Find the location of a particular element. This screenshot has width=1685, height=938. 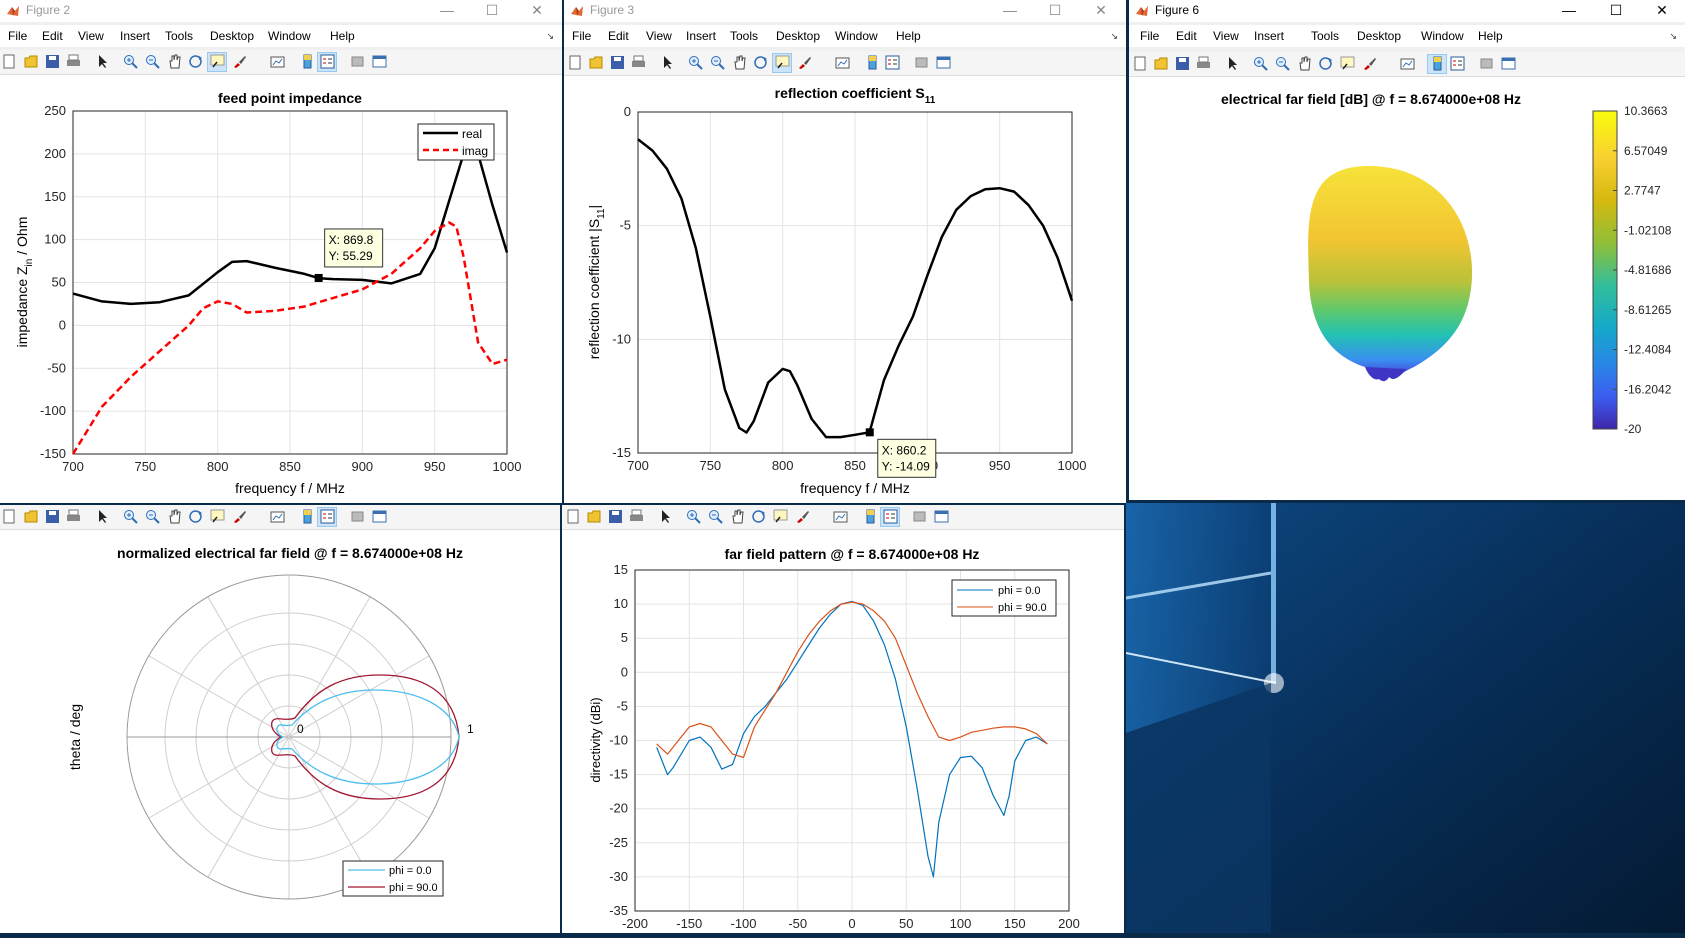

legend: real imag is located at coordinates (456, 142).